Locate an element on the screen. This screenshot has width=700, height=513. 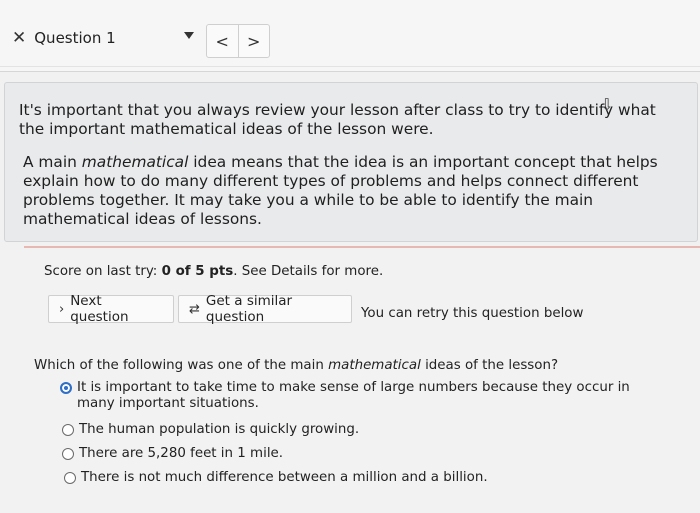
cursor-icon: ⇩ is located at coordinates (607, 104).